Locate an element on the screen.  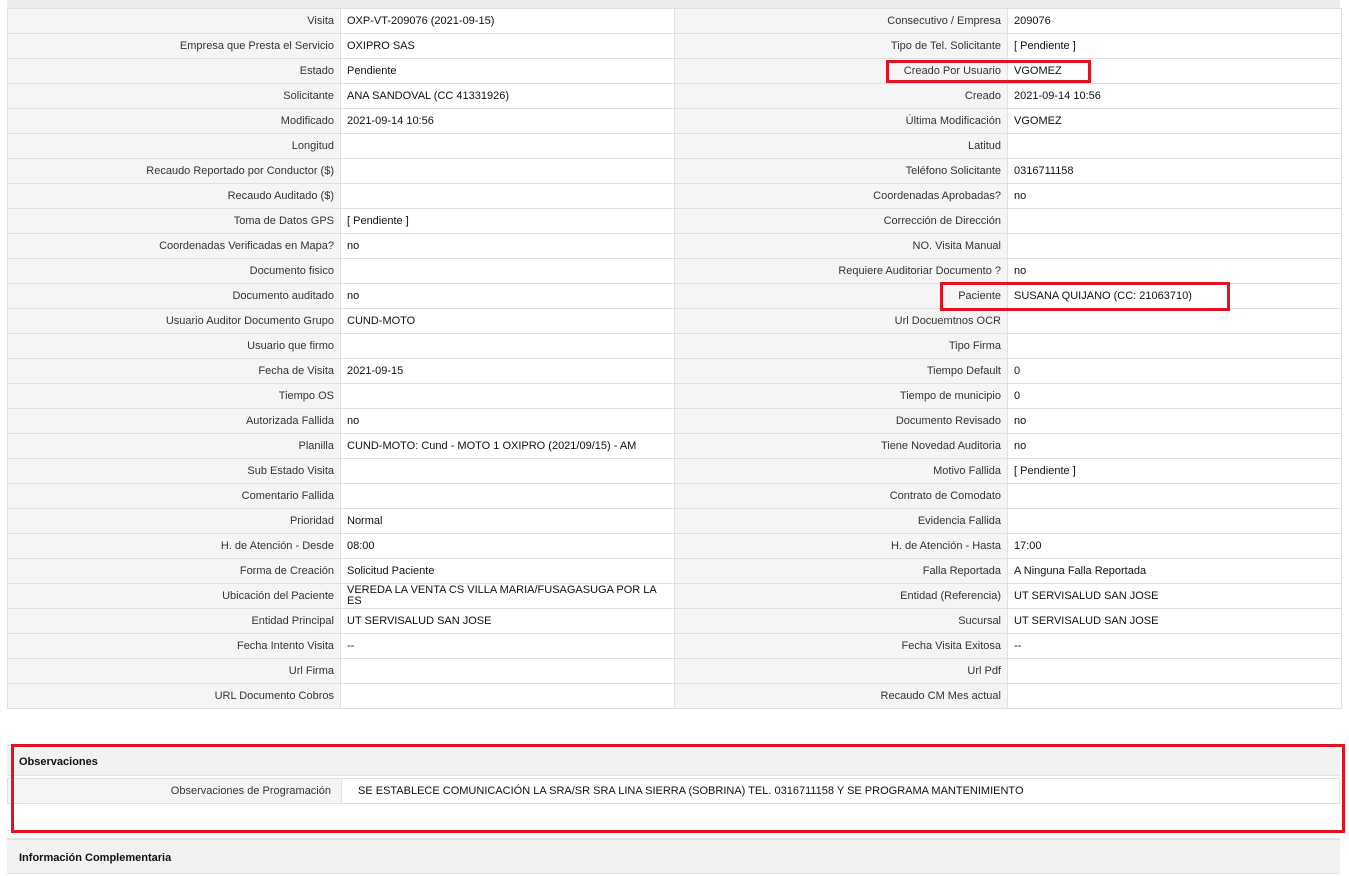
comentario-fallida-label: Comentario Fallida is located at coordinates (174, 496).